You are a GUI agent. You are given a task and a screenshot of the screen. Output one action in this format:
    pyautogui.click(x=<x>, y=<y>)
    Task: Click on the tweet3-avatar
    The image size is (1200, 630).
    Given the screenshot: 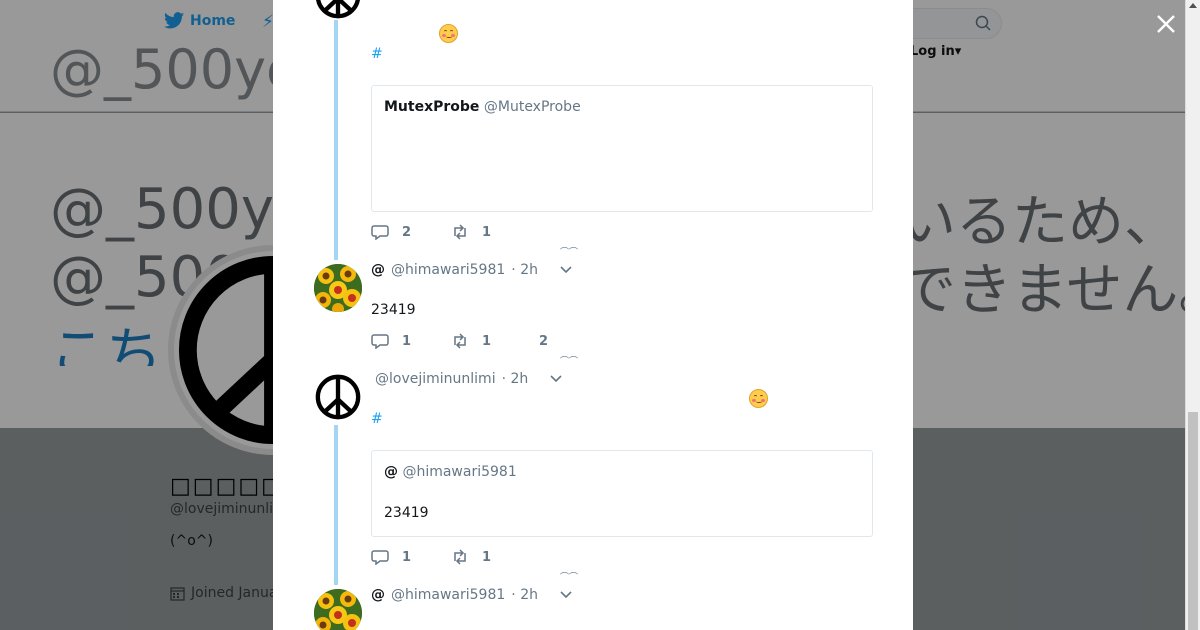 What is the action you would take?
    pyautogui.click(x=338, y=397)
    